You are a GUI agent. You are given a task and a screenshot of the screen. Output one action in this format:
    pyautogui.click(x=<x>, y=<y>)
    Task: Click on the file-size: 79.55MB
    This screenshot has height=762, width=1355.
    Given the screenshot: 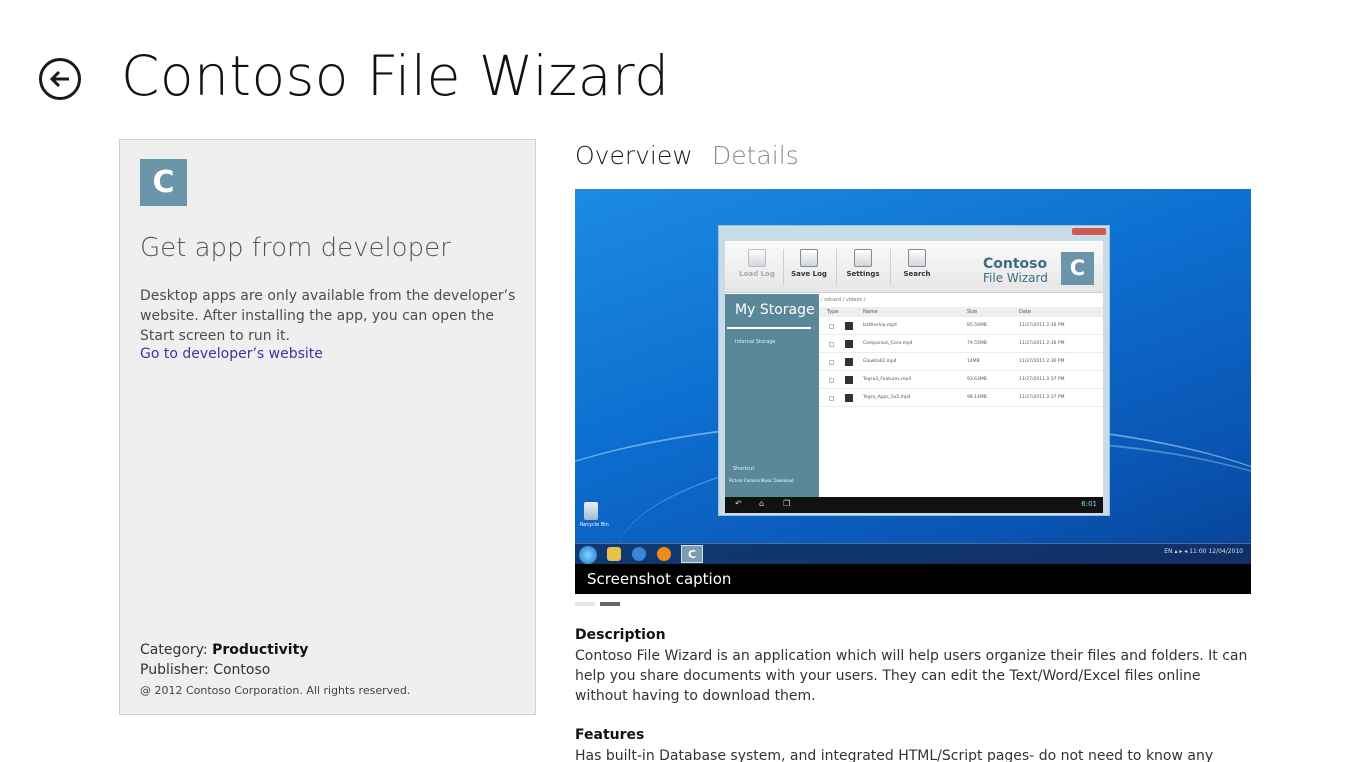 What is the action you would take?
    pyautogui.click(x=977, y=343)
    